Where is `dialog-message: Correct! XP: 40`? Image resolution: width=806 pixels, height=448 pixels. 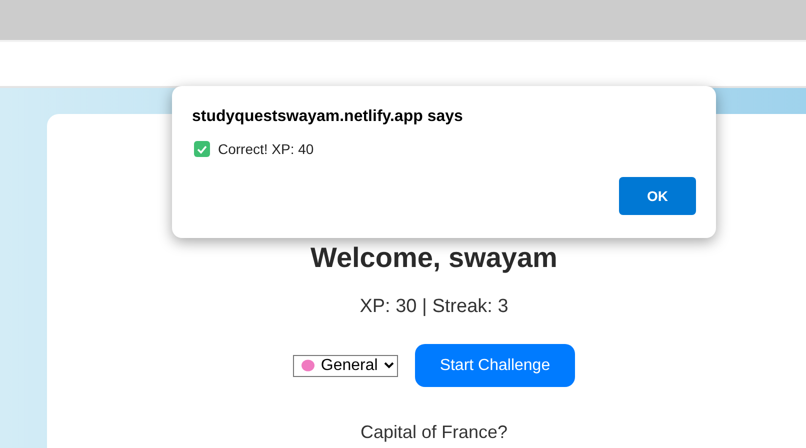
dialog-message: Correct! XP: 40 is located at coordinates (266, 149).